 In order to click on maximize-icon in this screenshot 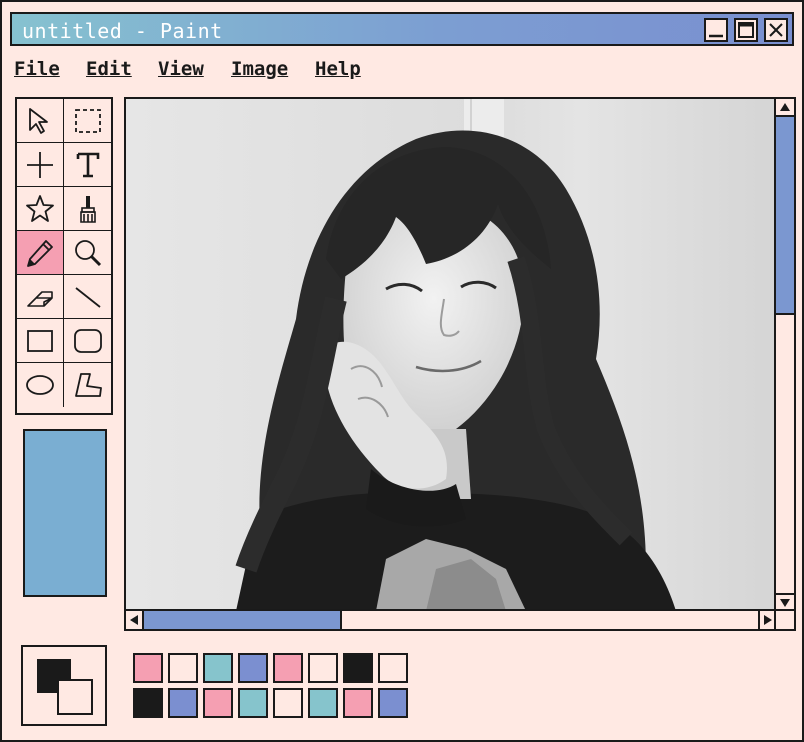, I will do `click(746, 30)`.